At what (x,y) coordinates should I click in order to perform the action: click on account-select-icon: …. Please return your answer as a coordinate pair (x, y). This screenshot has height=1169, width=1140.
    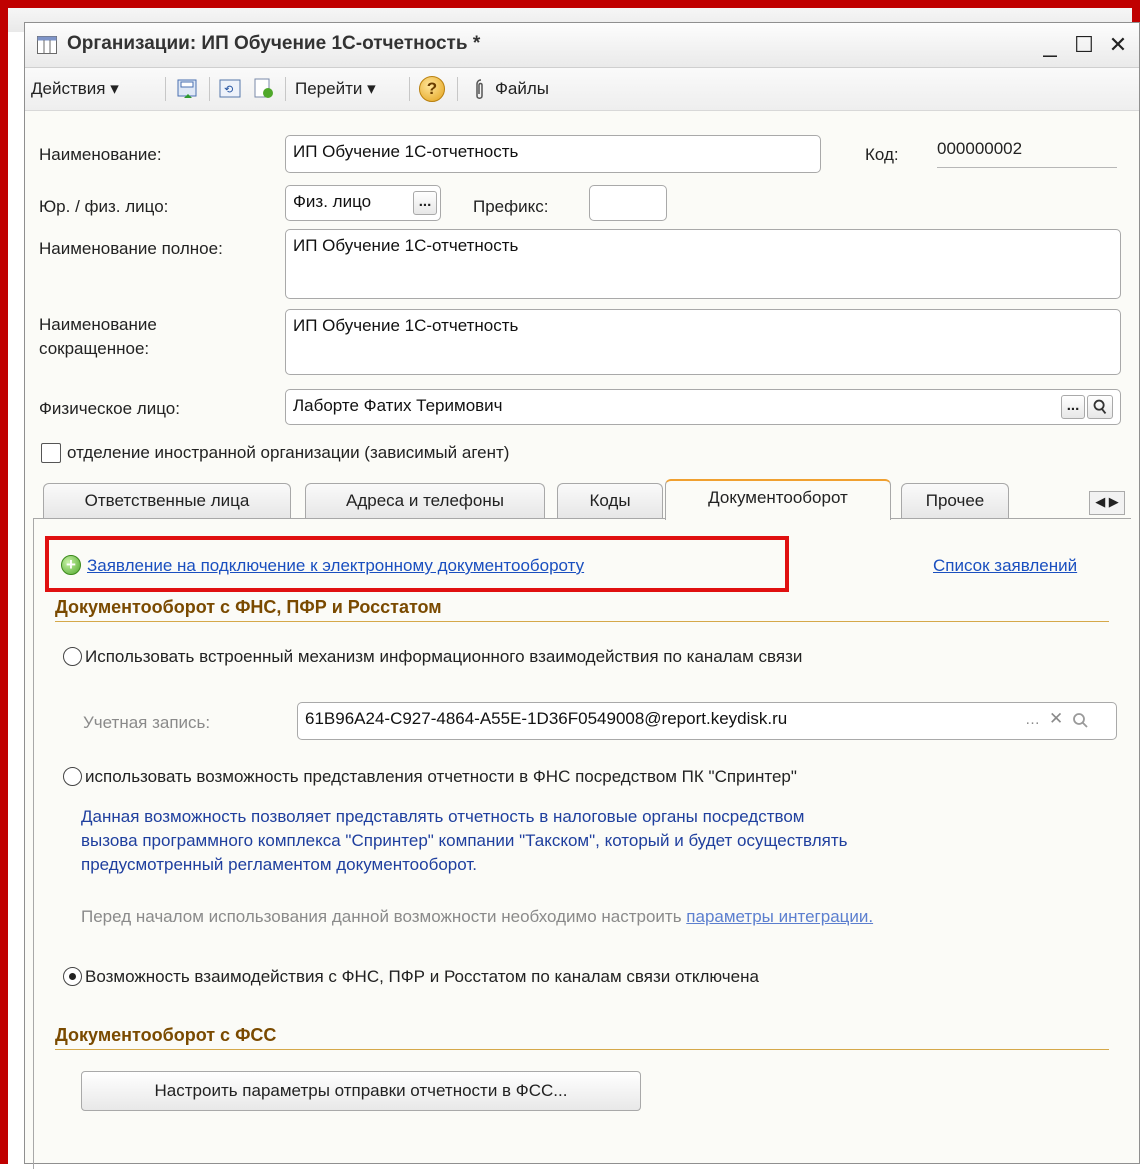
    Looking at the image, I should click on (1032, 719).